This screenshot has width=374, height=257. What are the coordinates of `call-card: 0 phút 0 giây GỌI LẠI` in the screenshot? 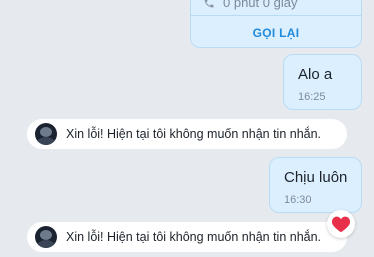 It's located at (276, 24).